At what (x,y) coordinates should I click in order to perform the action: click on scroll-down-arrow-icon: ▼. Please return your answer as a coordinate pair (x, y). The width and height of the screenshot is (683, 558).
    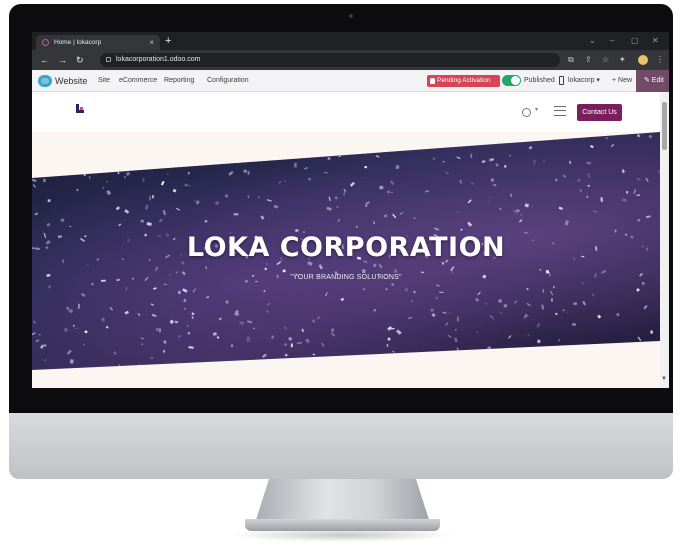
    Looking at the image, I should click on (664, 379).